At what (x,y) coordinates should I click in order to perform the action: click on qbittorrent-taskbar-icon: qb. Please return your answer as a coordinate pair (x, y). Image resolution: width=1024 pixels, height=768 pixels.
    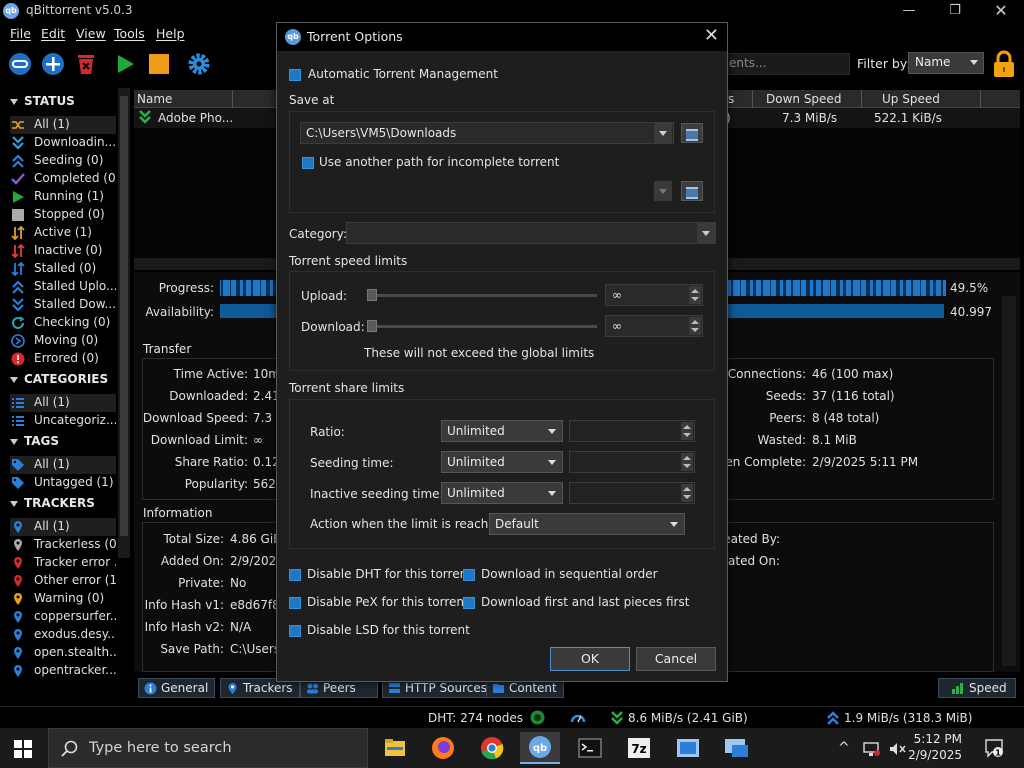
    Looking at the image, I should click on (540, 748).